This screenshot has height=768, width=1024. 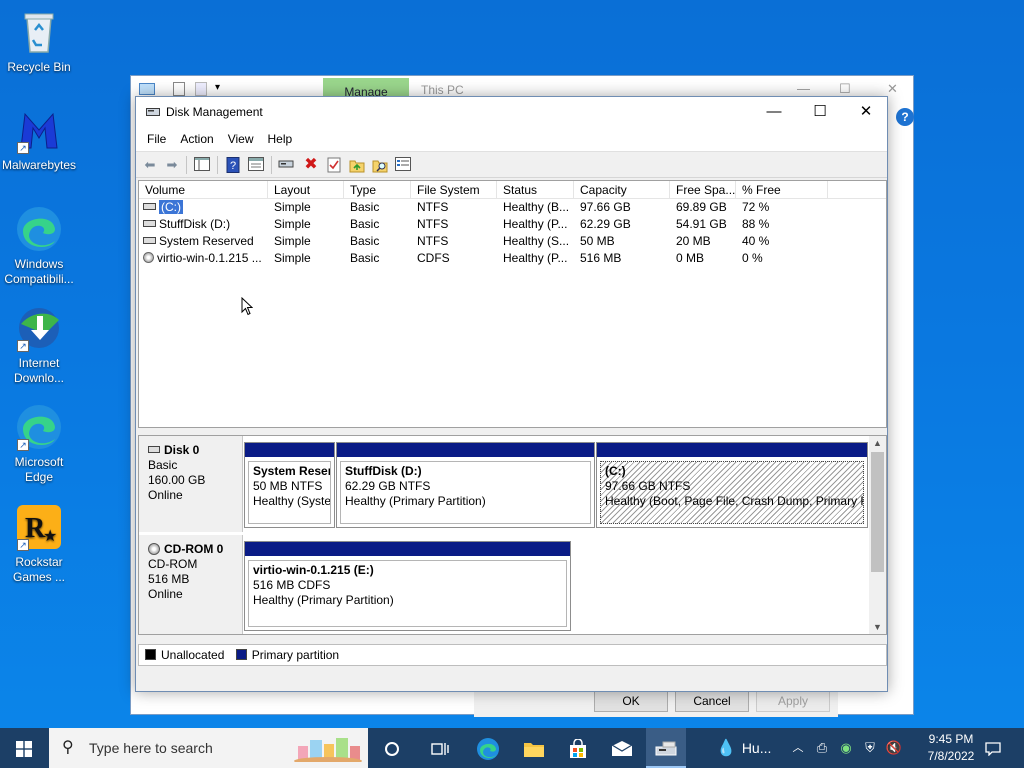 What do you see at coordinates (217, 165) in the screenshot?
I see `toolbar-separator` at bounding box center [217, 165].